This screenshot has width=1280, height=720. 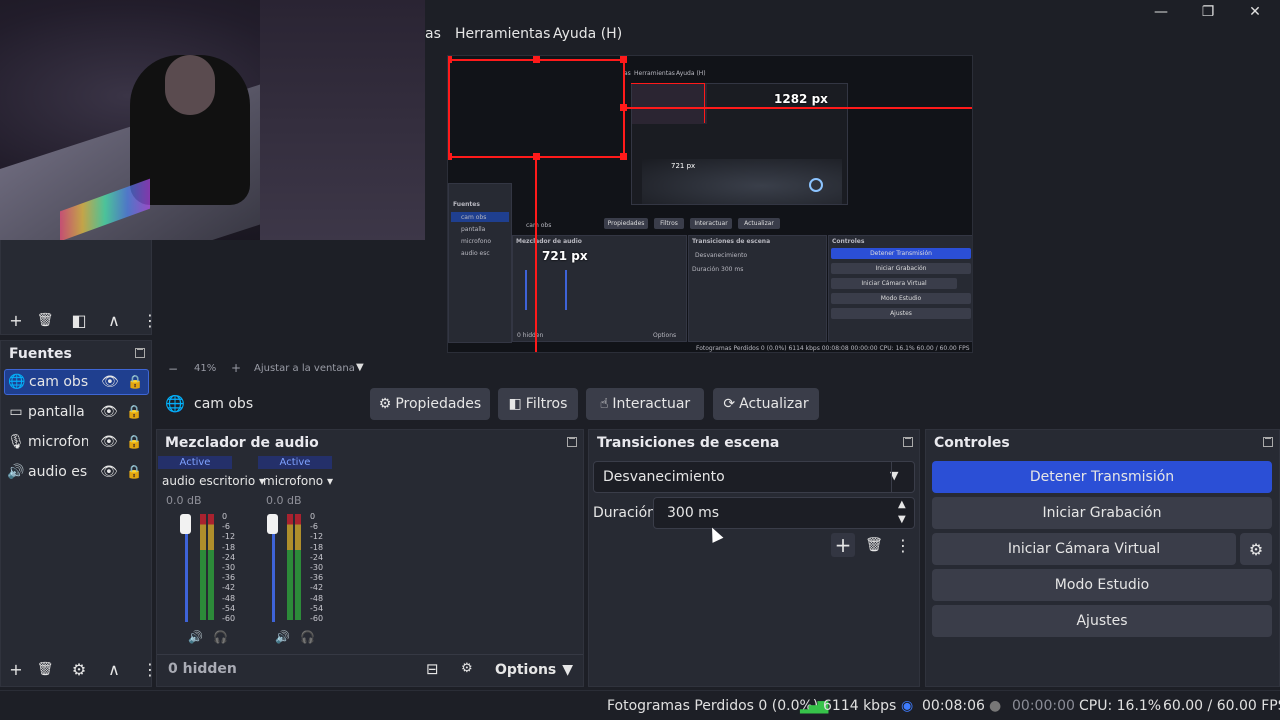 What do you see at coordinates (16, 669) in the screenshot?
I see `source-add-button: +` at bounding box center [16, 669].